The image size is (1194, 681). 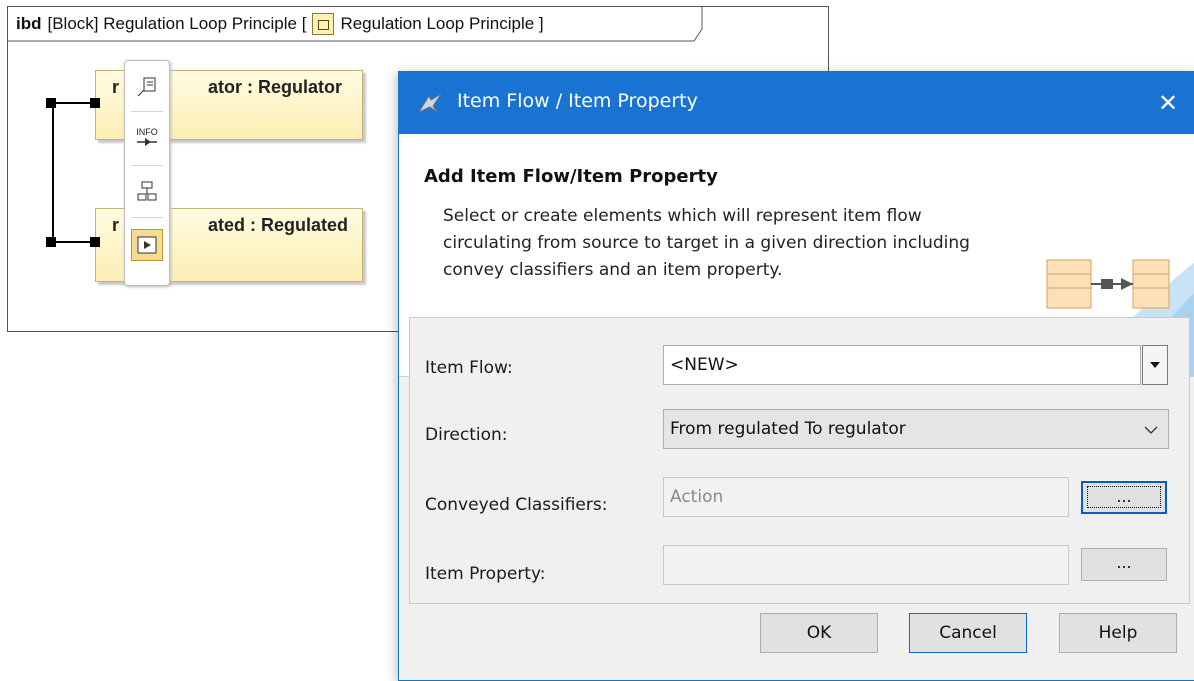 I want to click on note-anchor-icon, so click(x=146, y=87).